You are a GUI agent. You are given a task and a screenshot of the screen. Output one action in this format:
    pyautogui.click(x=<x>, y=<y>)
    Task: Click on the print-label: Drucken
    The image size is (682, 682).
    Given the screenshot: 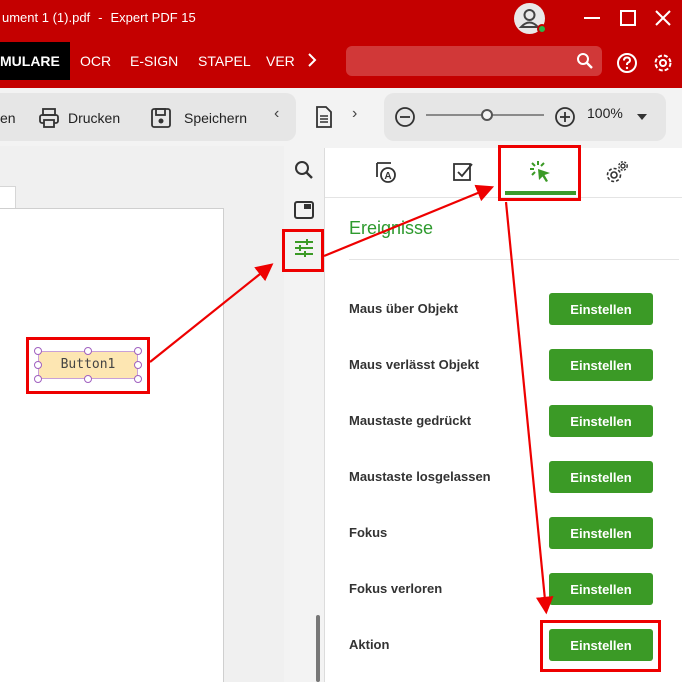 What is the action you would take?
    pyautogui.click(x=94, y=118)
    